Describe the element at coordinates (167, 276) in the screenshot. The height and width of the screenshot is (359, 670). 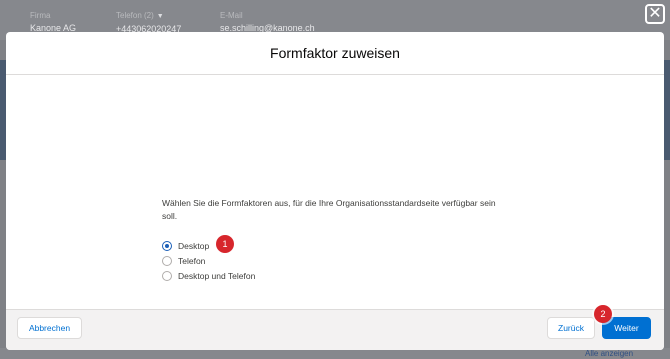
I see `radio-desktop-und-telefon` at that location.